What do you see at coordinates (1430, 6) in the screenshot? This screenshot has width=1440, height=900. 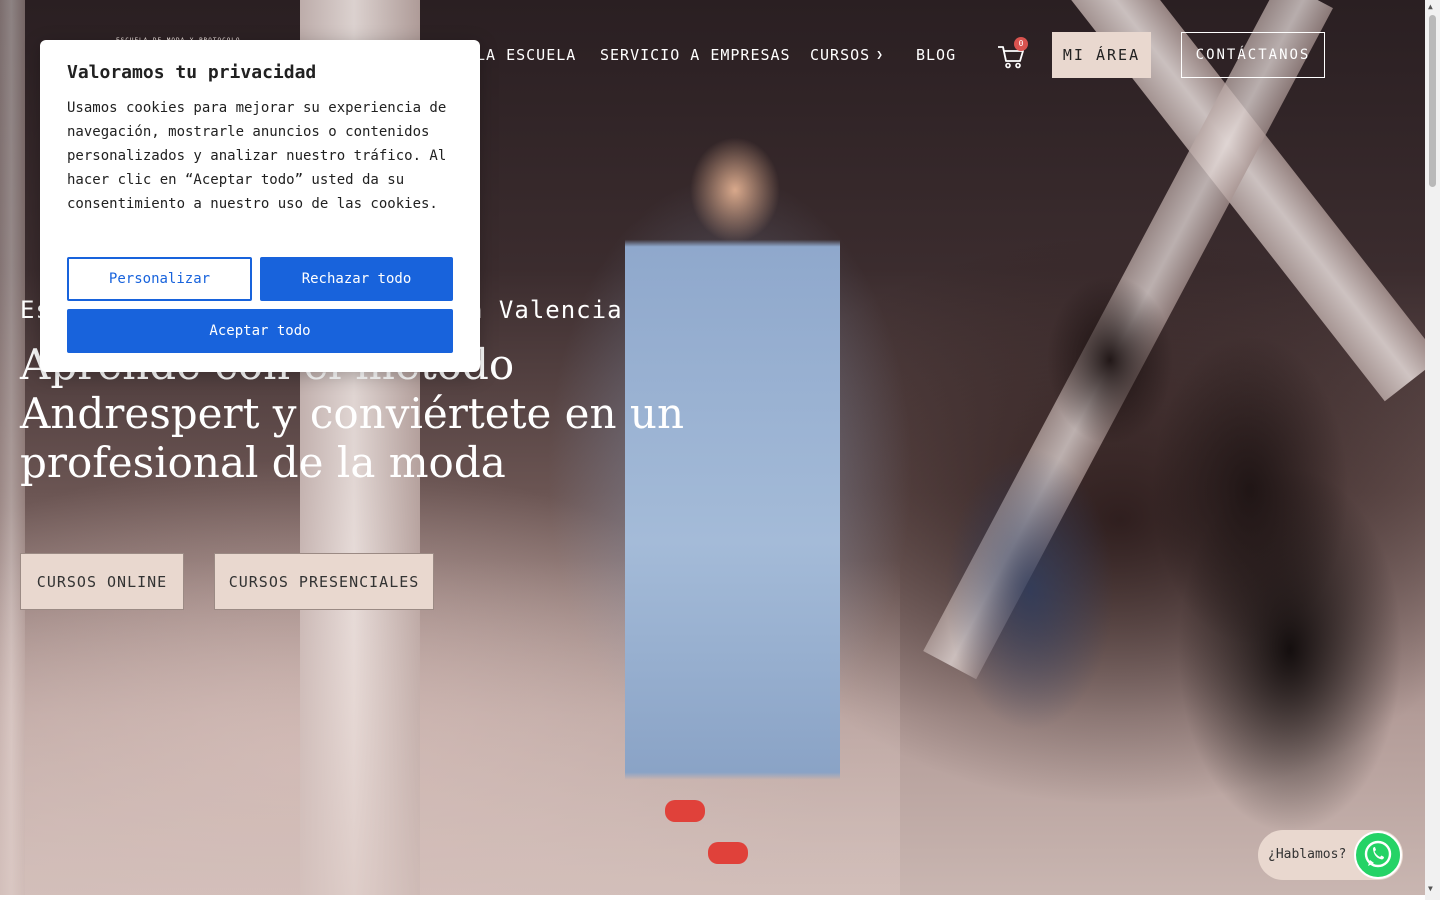 I see `scroll-up-icon: ▲` at bounding box center [1430, 6].